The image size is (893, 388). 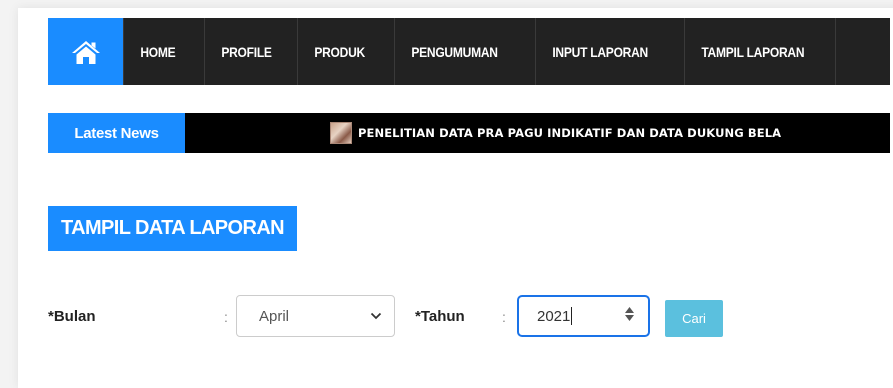 I want to click on news-thumbnail, so click(x=341, y=133).